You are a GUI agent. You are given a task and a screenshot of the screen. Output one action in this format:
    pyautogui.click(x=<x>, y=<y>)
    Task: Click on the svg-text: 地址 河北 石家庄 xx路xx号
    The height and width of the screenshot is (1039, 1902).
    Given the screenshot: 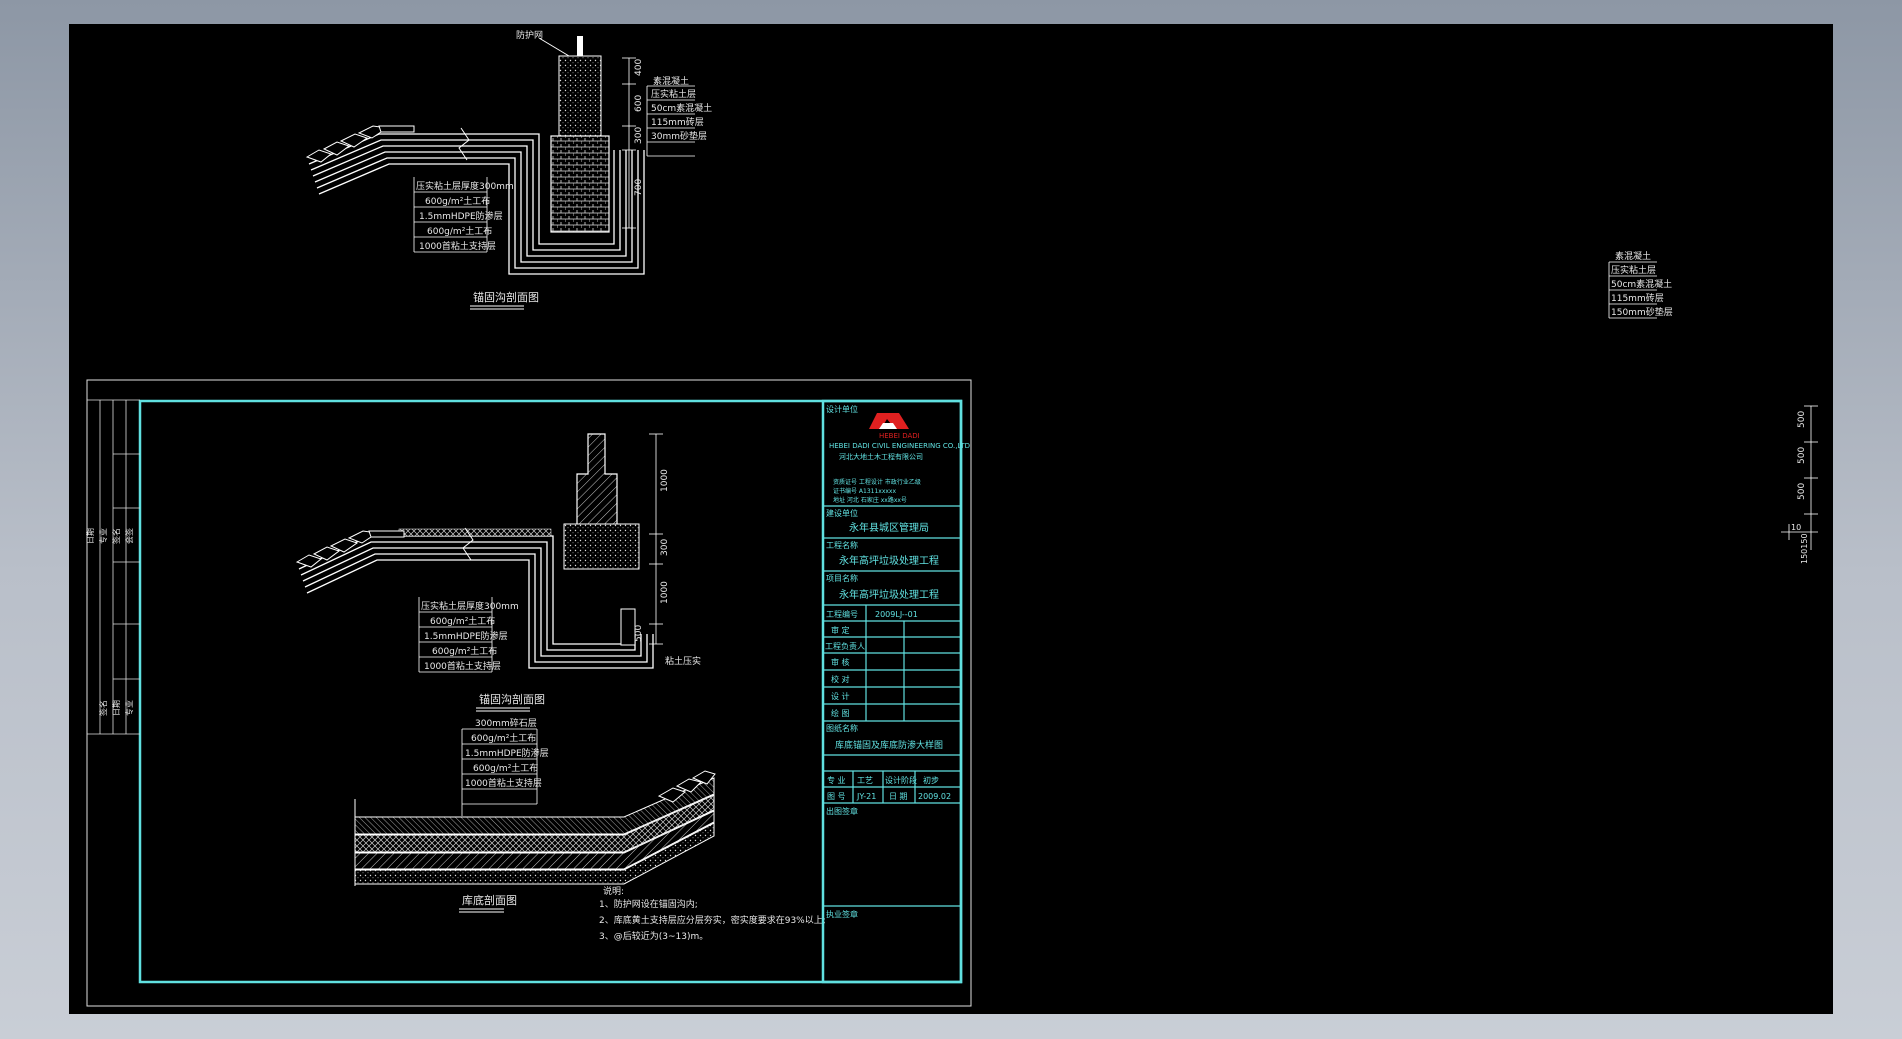 What is the action you would take?
    pyautogui.click(x=870, y=500)
    